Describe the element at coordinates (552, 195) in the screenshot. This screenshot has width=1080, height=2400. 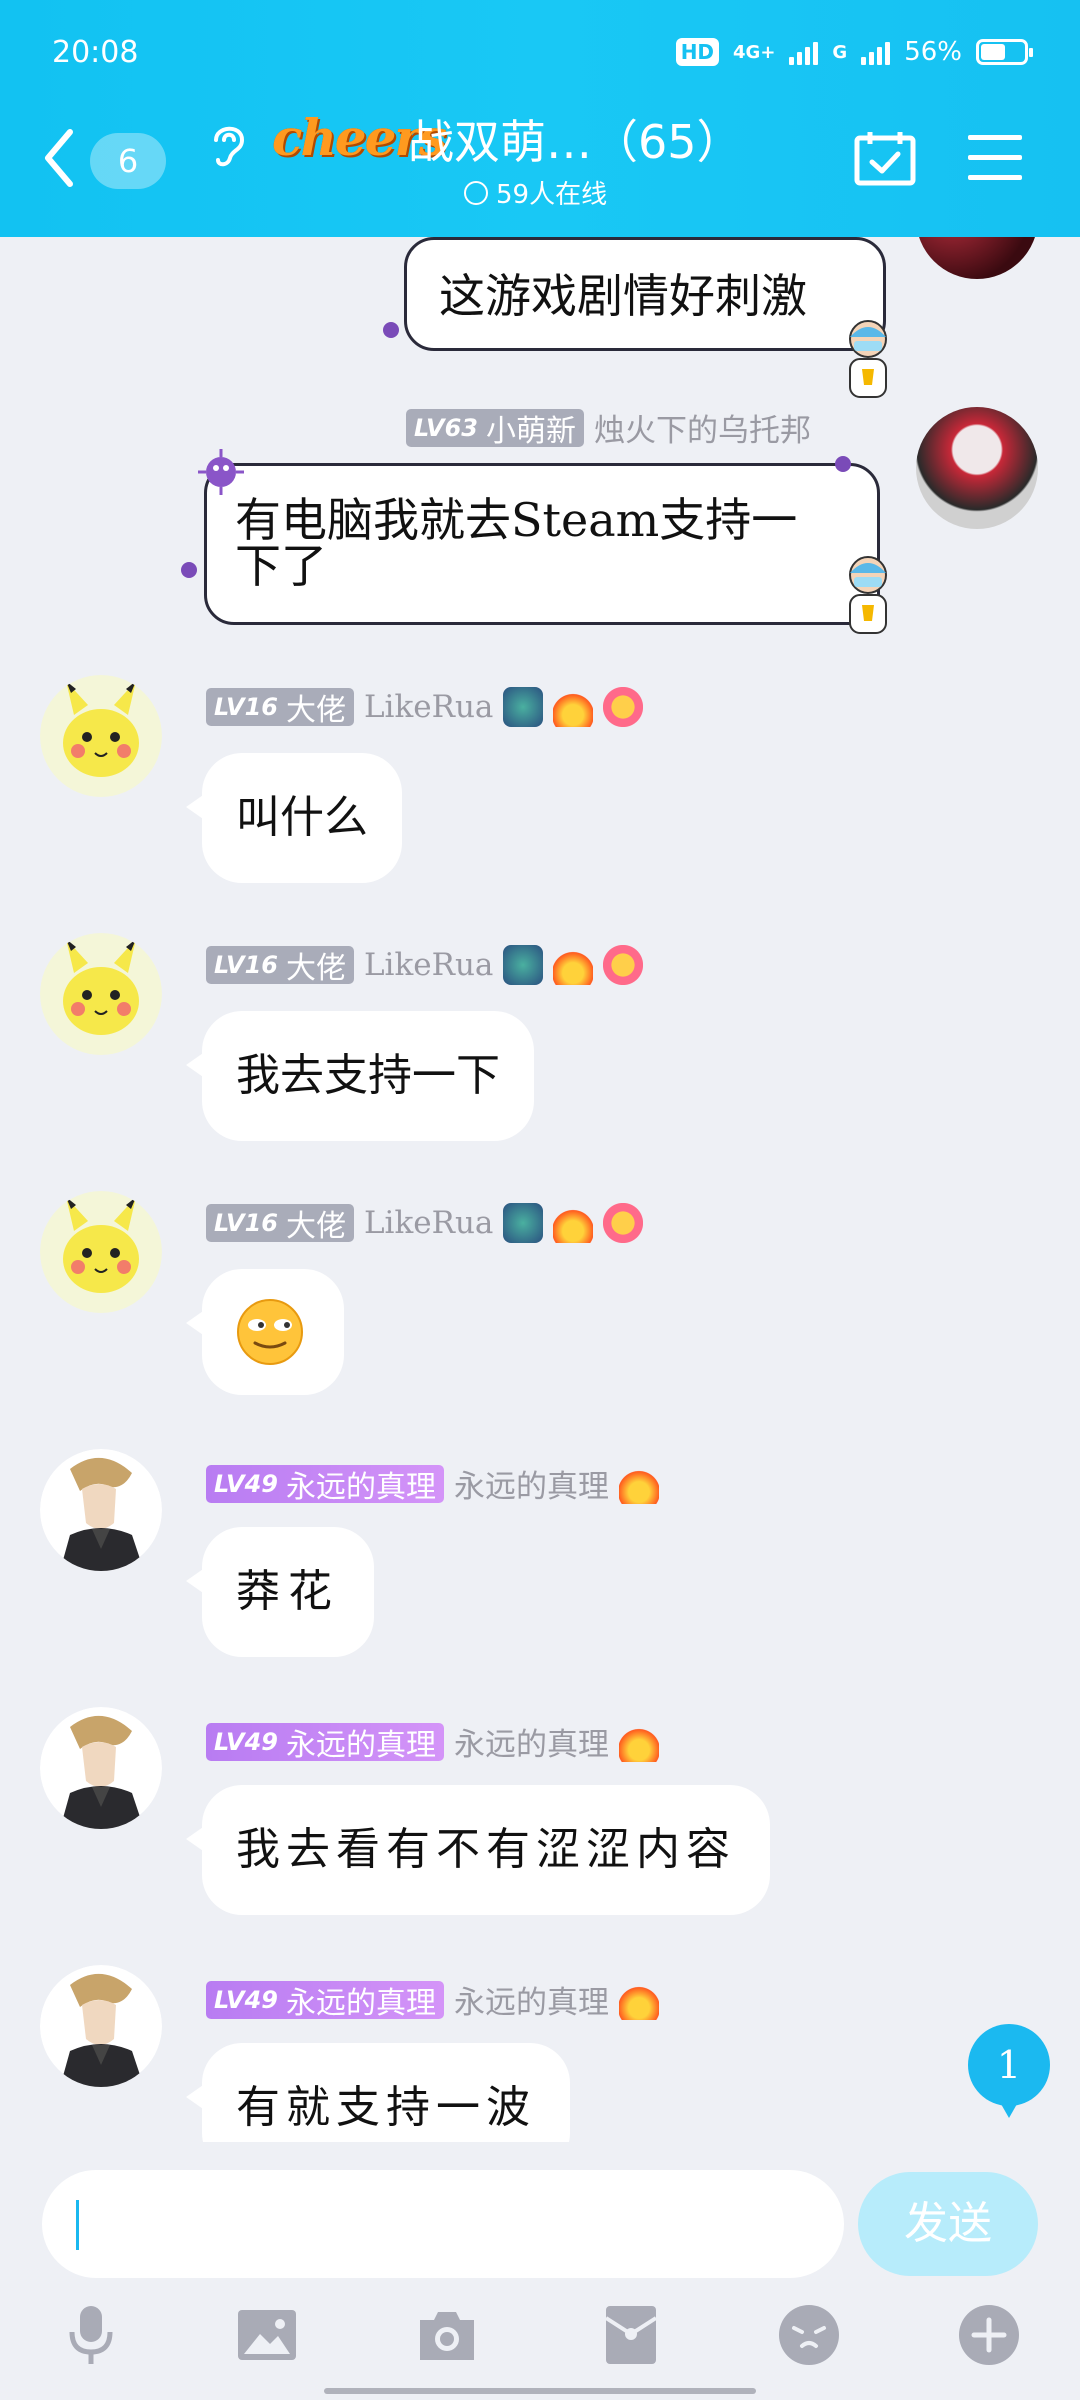
I see `online-count-text: 59人在线` at that location.